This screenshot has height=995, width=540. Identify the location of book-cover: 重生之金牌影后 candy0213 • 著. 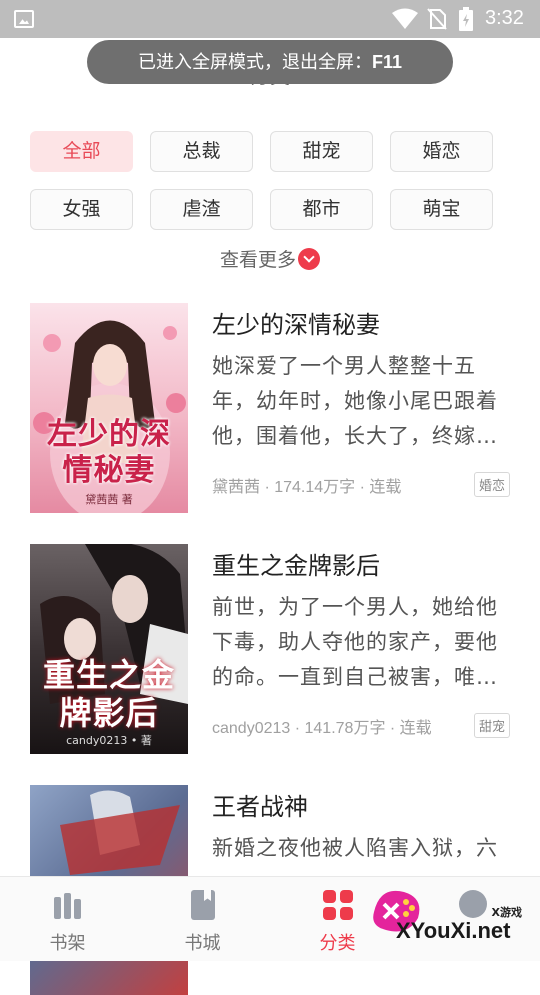
(109, 649).